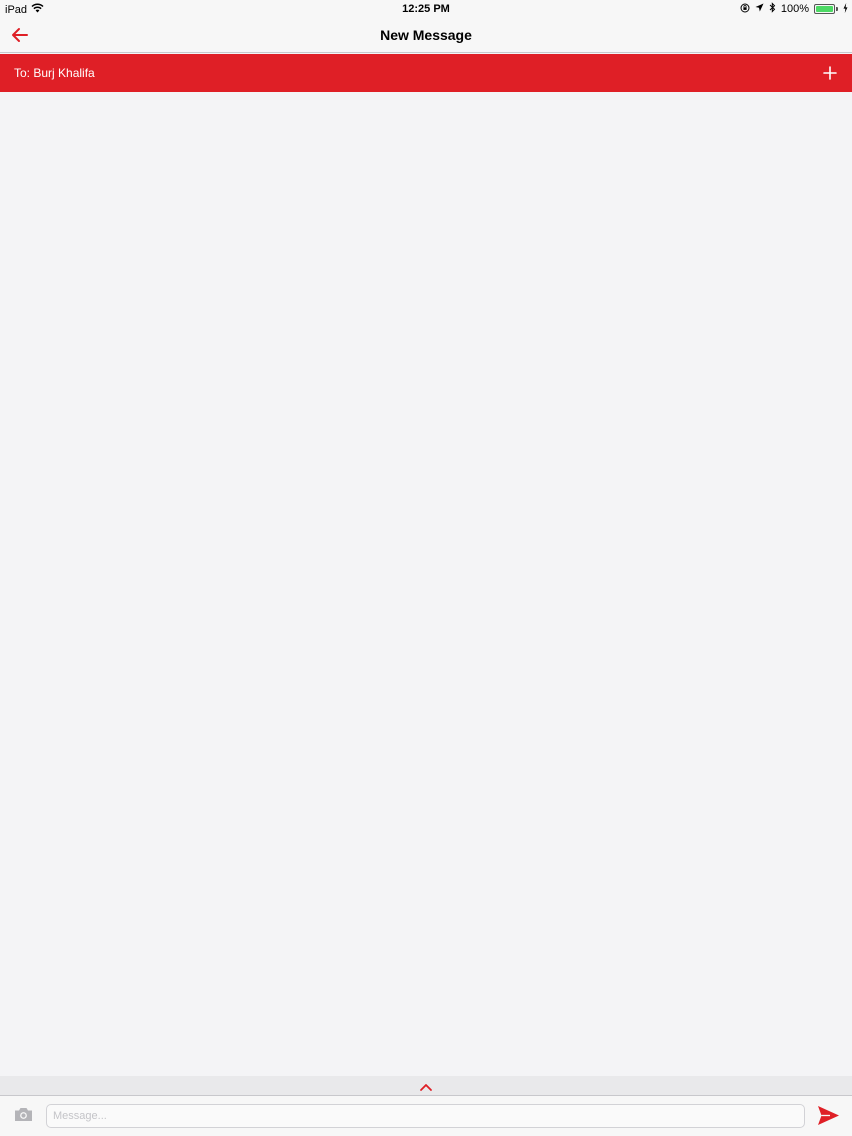 Image resolution: width=852 pixels, height=1136 pixels. What do you see at coordinates (54, 73) in the screenshot?
I see `recipient-label: To: Burj Khalifa` at bounding box center [54, 73].